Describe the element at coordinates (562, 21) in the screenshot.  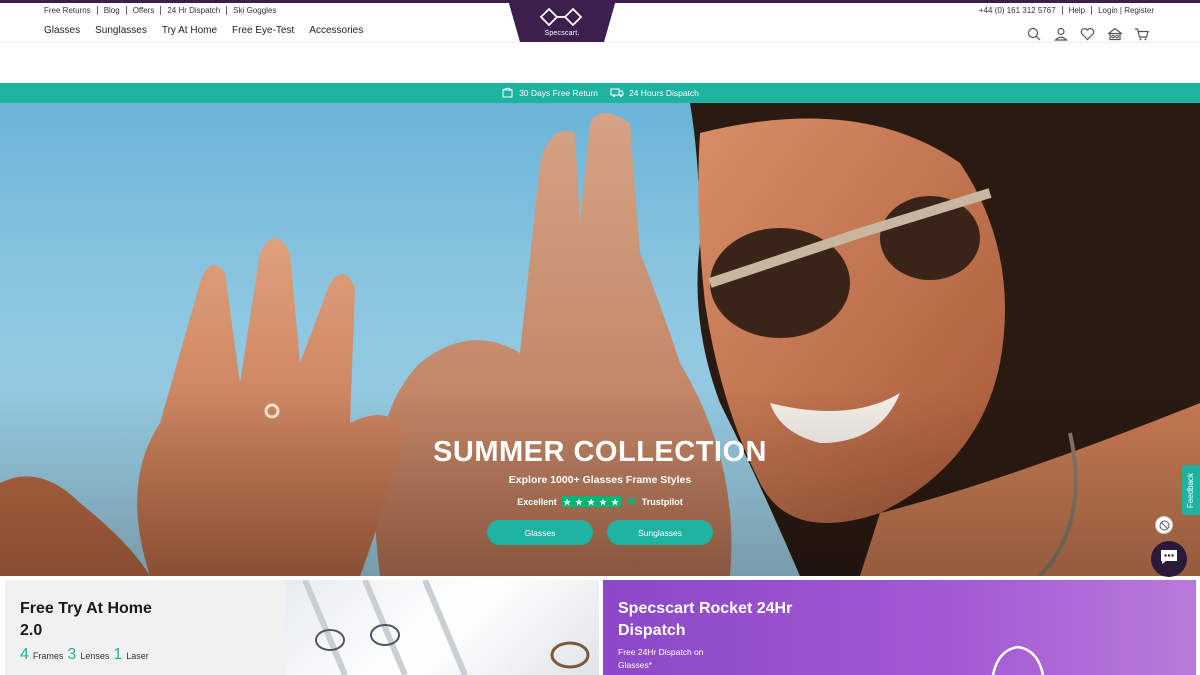
I see `brand-logo: Specscart.` at that location.